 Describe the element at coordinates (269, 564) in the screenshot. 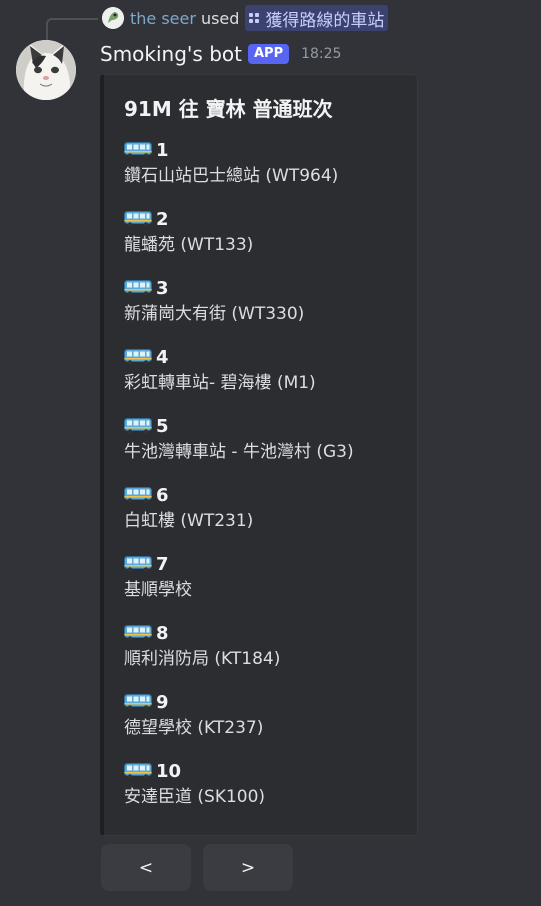

I see `stop-number-line: 7` at that location.